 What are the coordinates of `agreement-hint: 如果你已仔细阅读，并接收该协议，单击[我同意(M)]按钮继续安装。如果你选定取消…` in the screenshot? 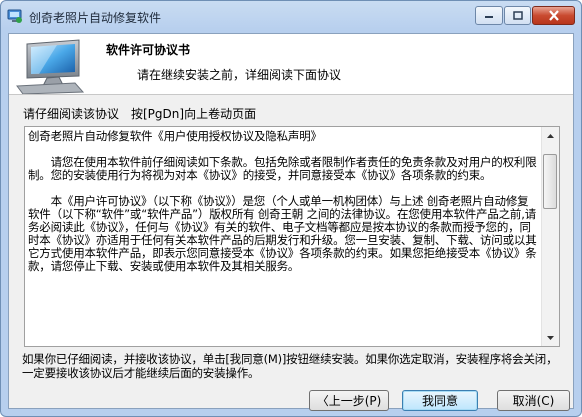 It's located at (290, 366).